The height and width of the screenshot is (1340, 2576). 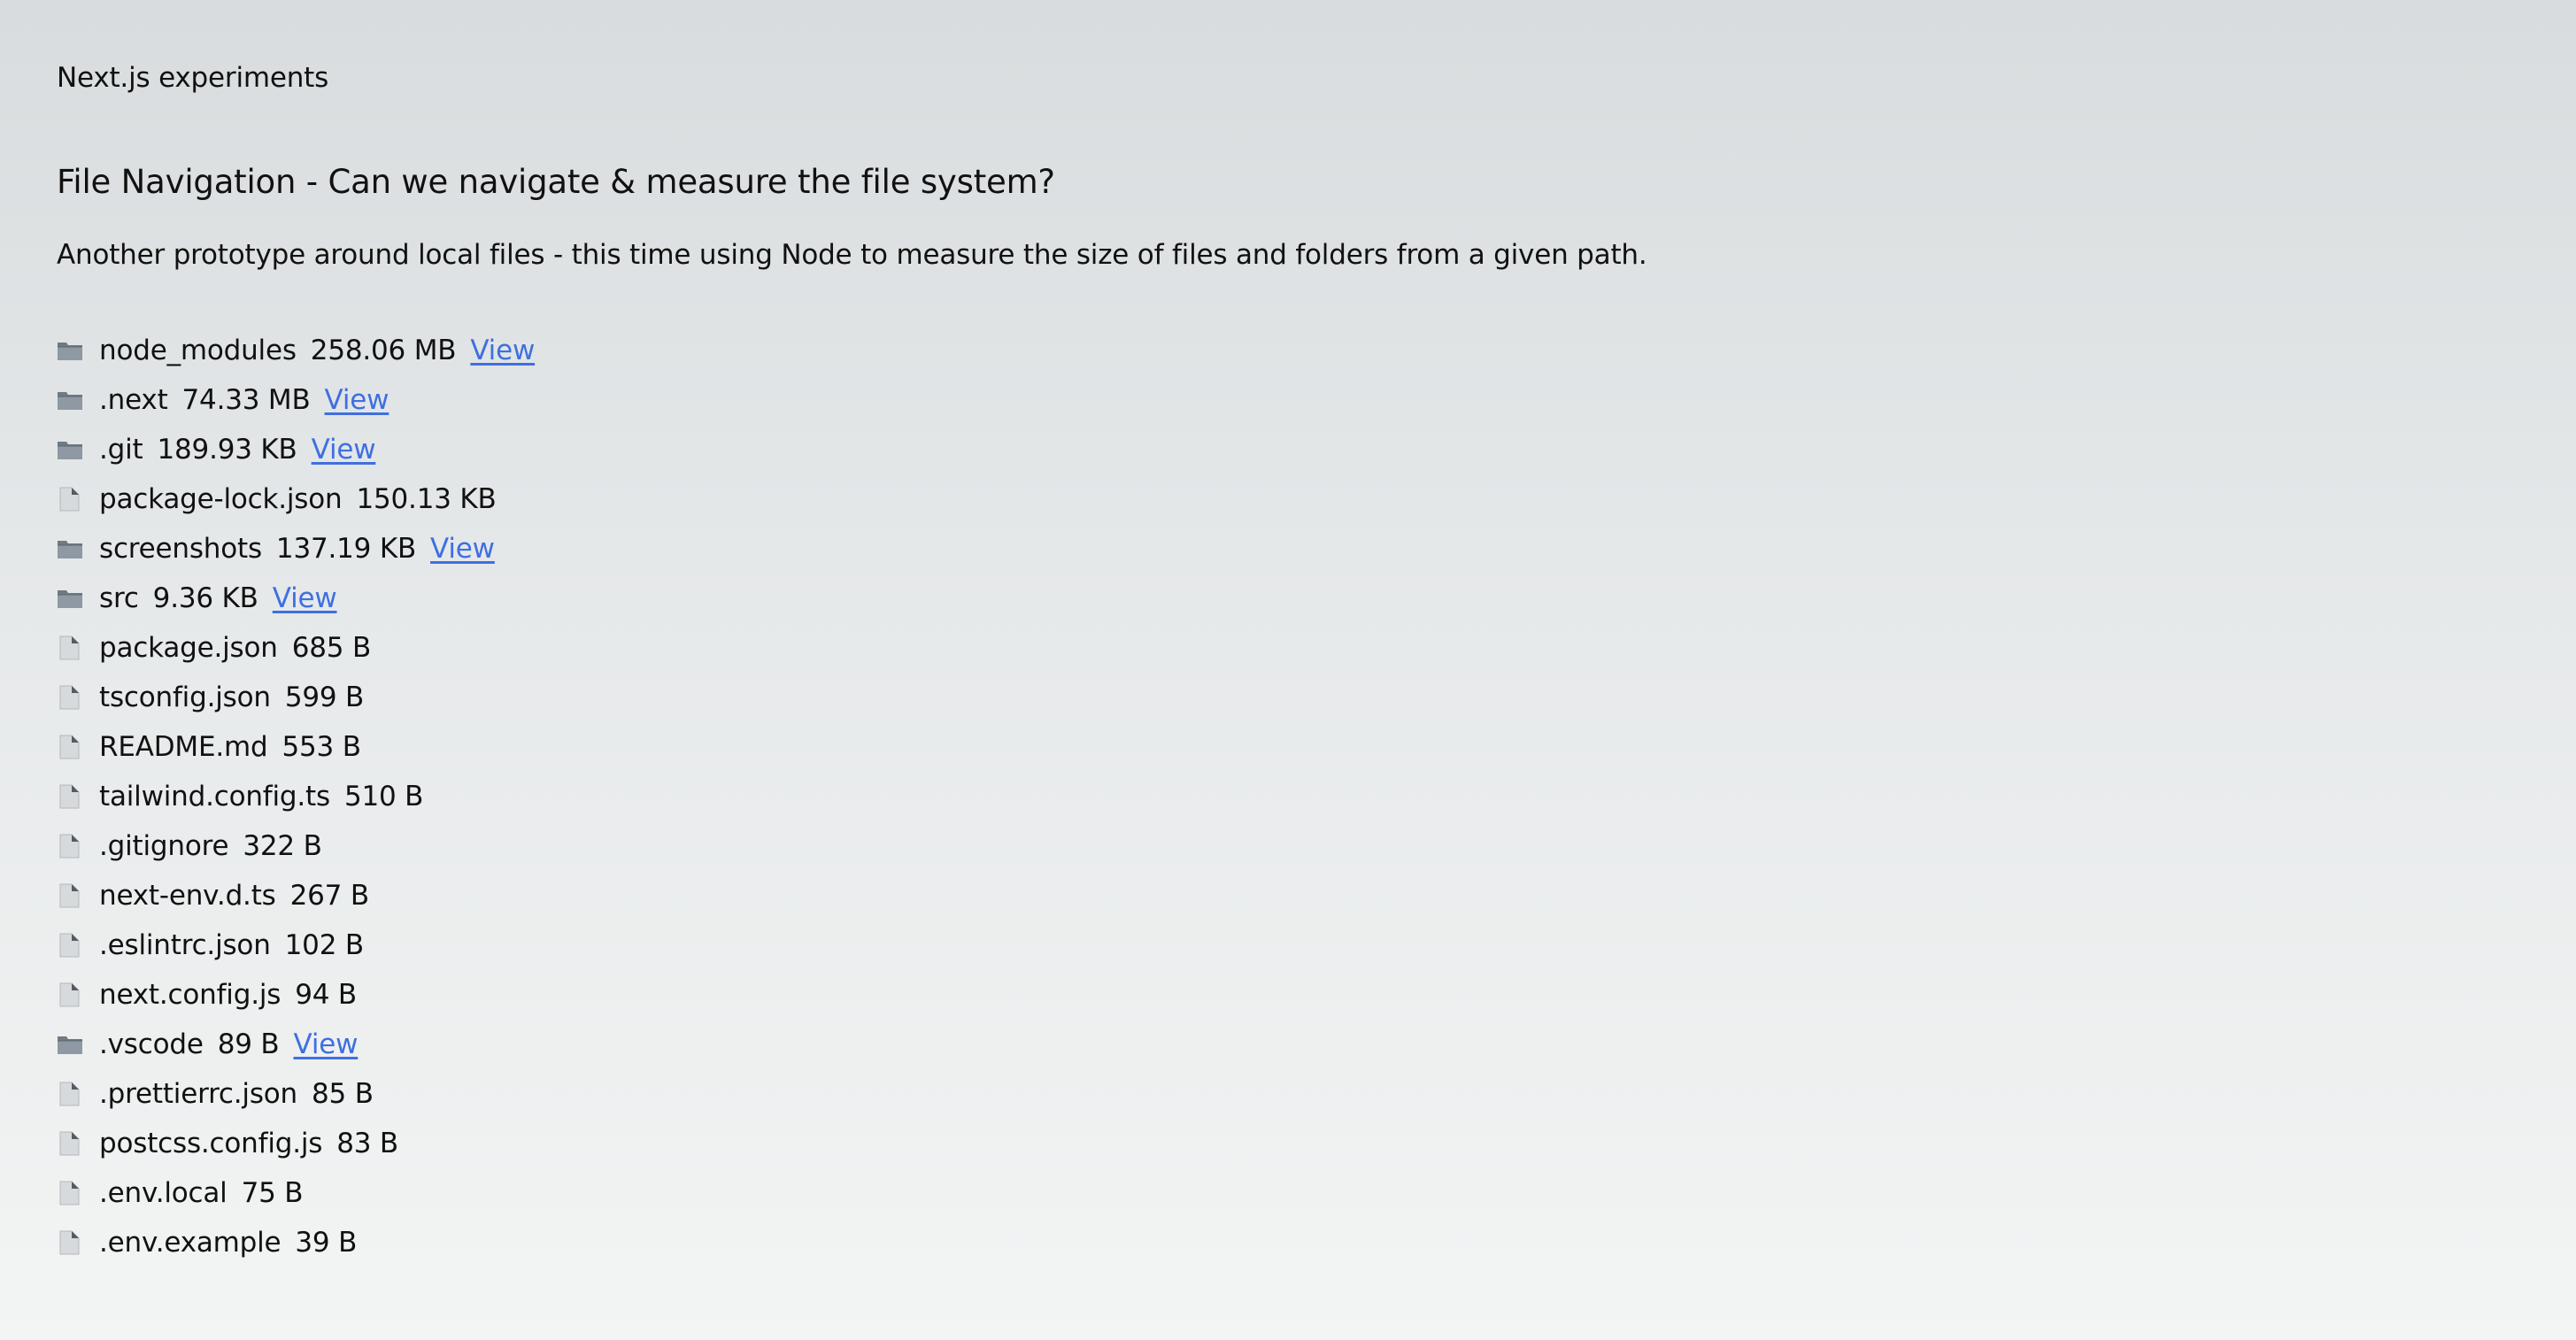 What do you see at coordinates (1316, 895) in the screenshot?
I see `list-item: next-env.d.ts 267 B` at bounding box center [1316, 895].